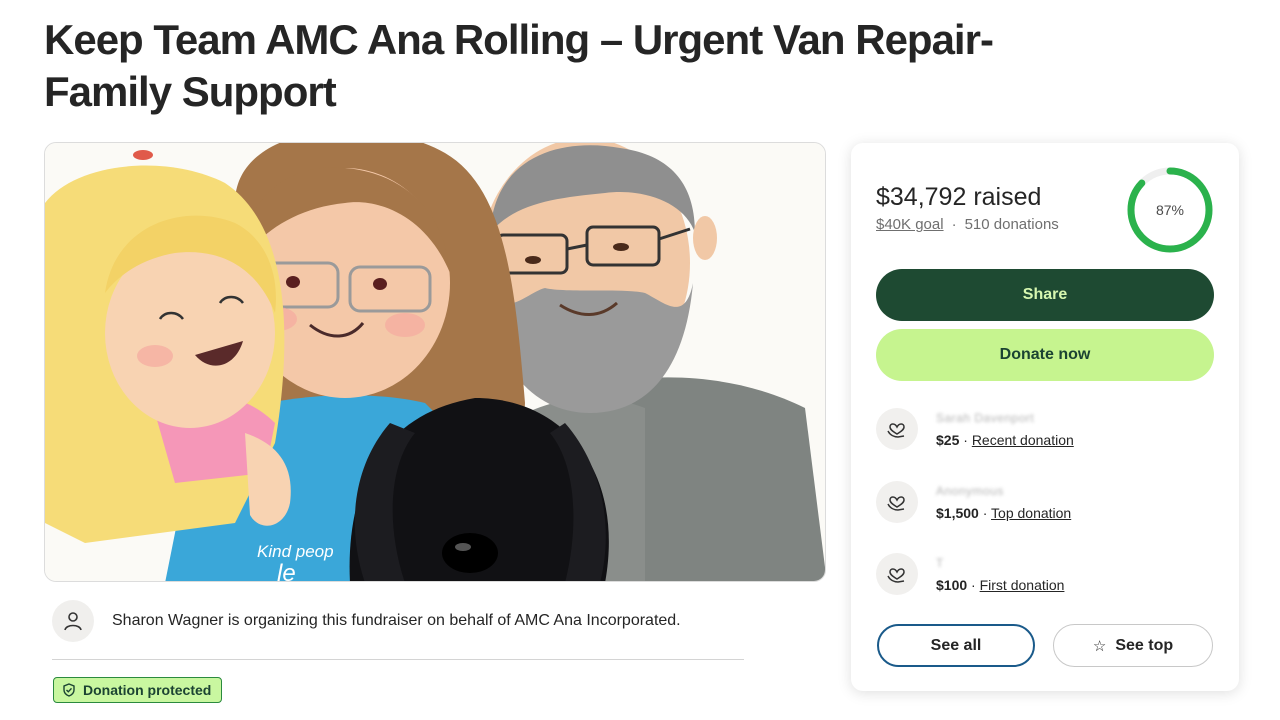 This screenshot has height=720, width=1280. Describe the element at coordinates (1045, 295) in the screenshot. I see `share-button: Share` at that location.